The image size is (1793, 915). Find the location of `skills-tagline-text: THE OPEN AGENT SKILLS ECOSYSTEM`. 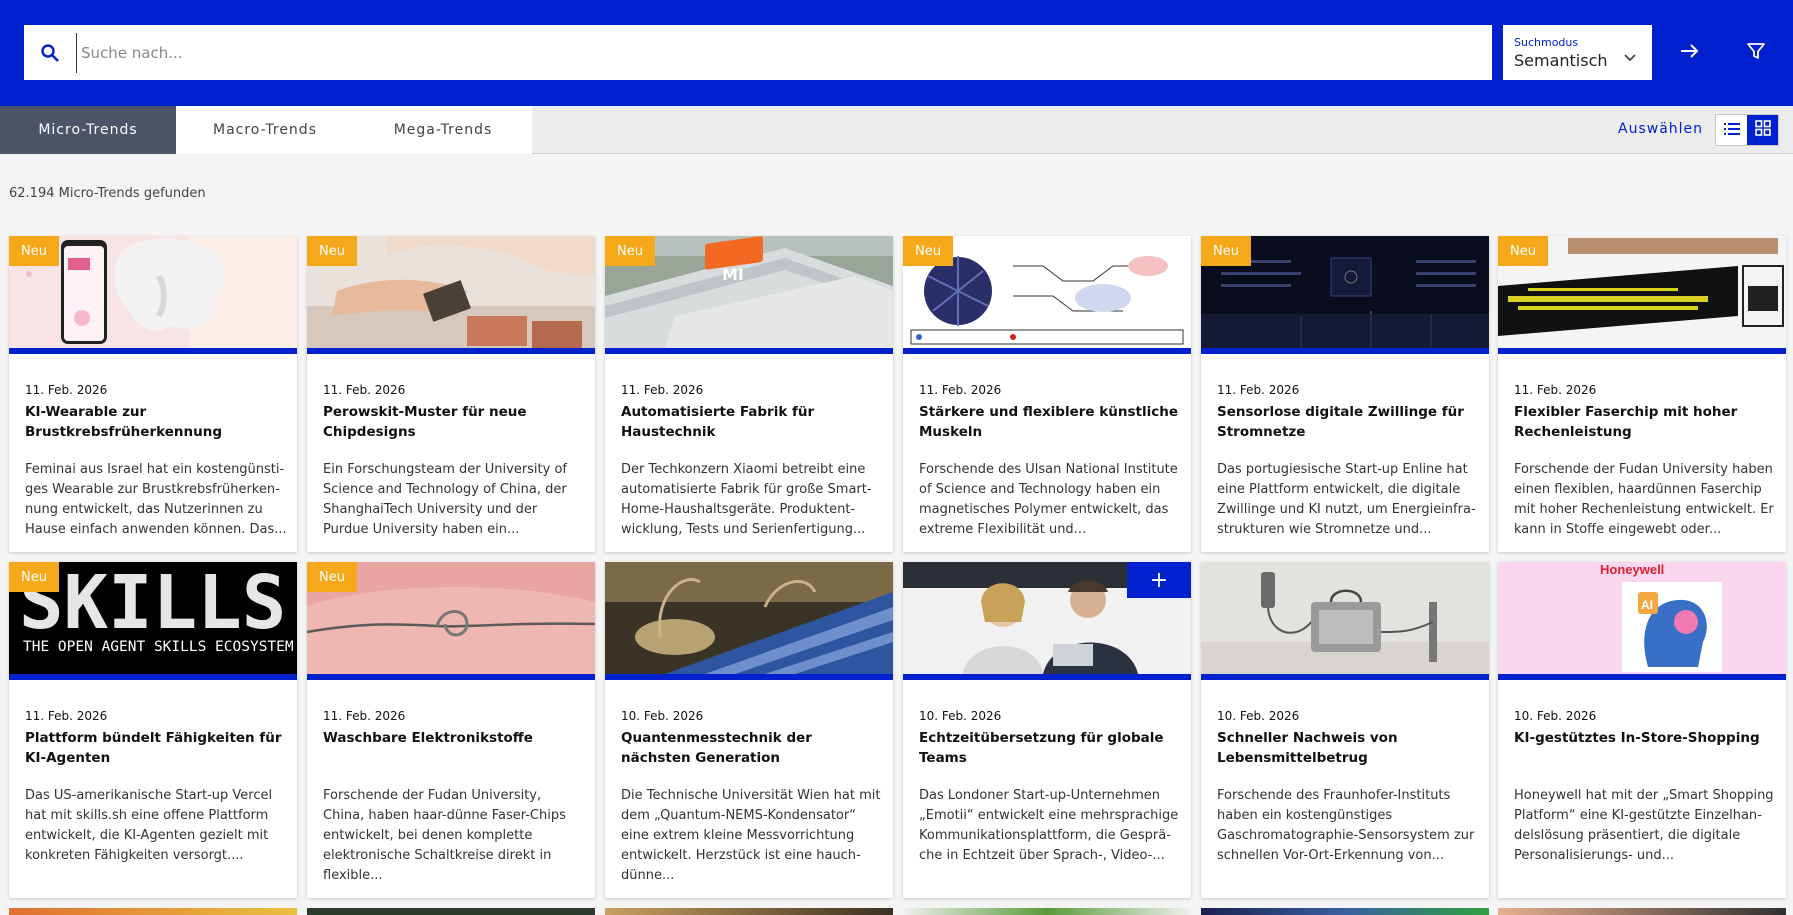

skills-tagline-text: THE OPEN AGENT SKILLS ECOSYSTEM is located at coordinates (158, 647).